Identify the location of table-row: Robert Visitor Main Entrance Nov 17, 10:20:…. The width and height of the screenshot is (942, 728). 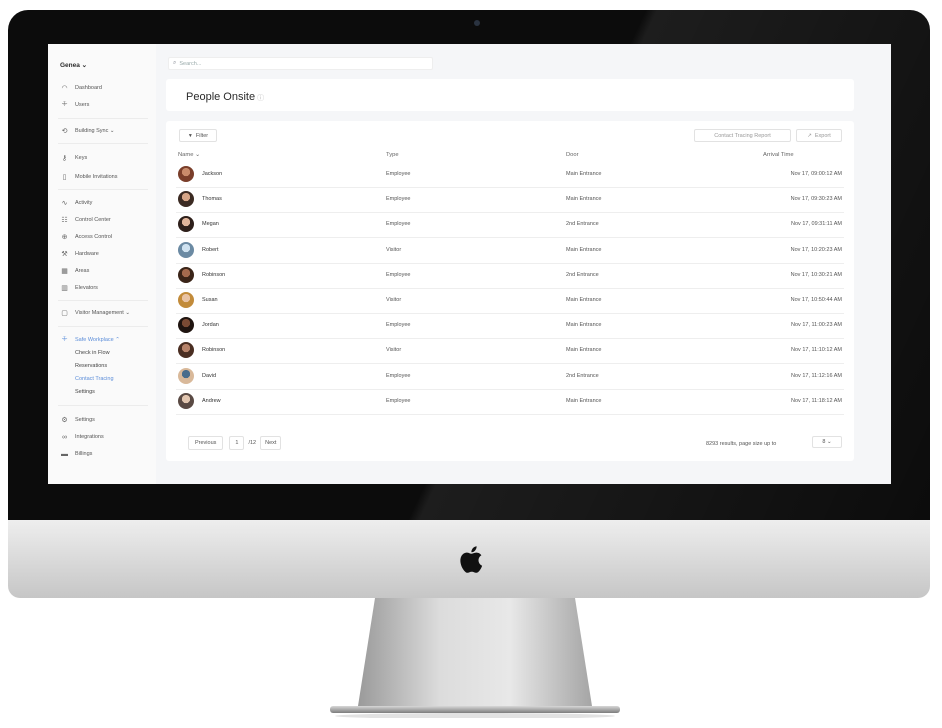
(510, 251).